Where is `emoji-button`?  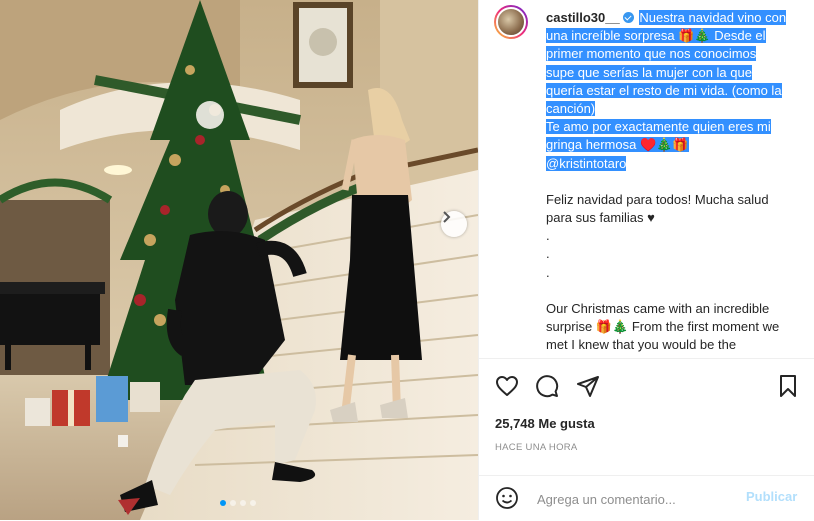 emoji-button is located at coordinates (508, 499).